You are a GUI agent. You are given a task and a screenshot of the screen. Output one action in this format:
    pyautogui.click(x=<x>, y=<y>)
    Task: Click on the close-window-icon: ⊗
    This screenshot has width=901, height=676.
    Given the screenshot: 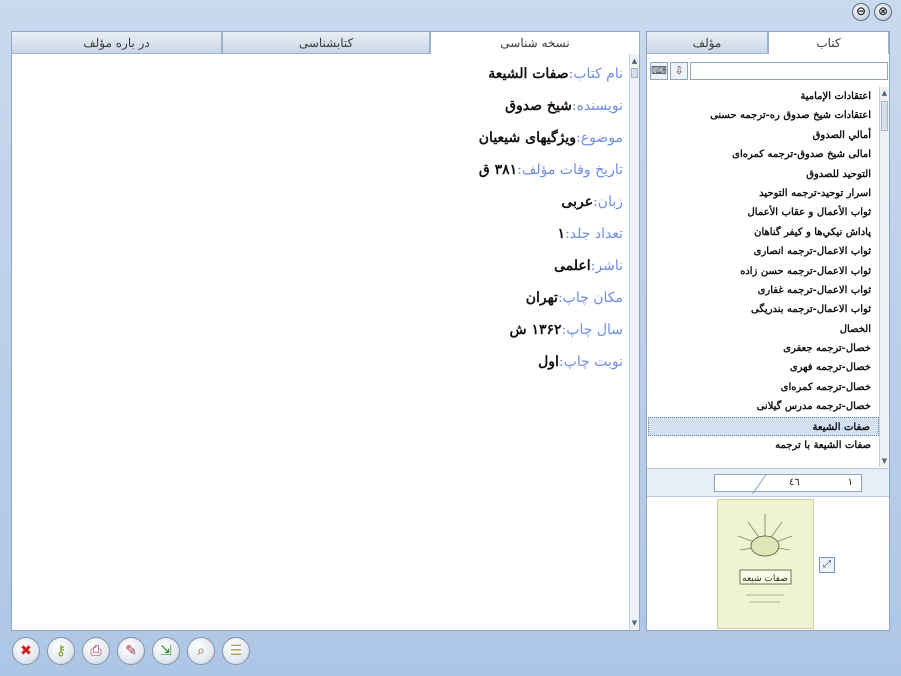 What is the action you would take?
    pyautogui.click(x=883, y=12)
    